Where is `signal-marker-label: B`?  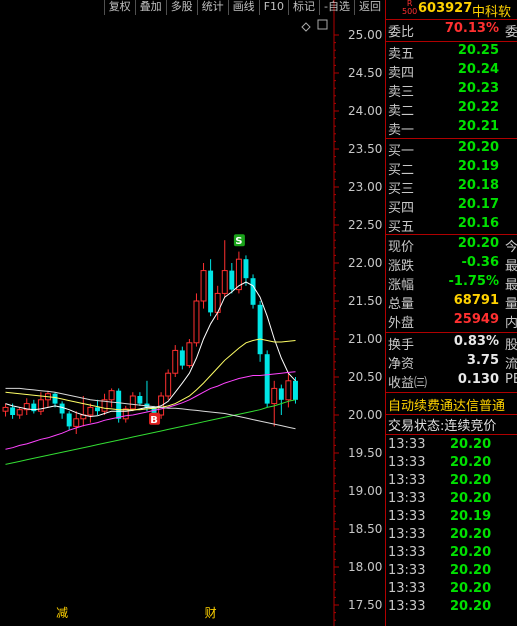
signal-marker-label: B is located at coordinates (154, 420).